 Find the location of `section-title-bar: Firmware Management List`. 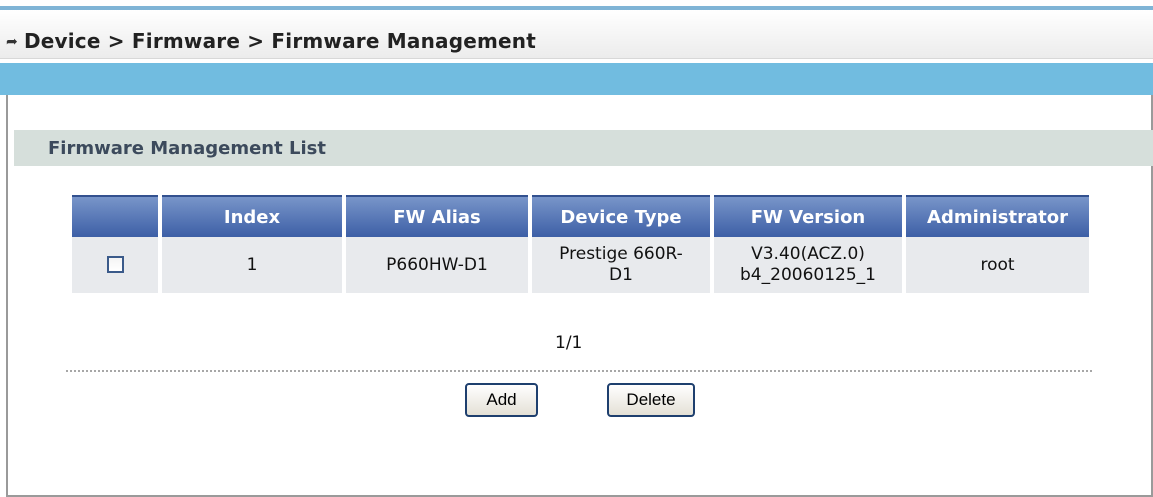

section-title-bar: Firmware Management List is located at coordinates (583, 148).